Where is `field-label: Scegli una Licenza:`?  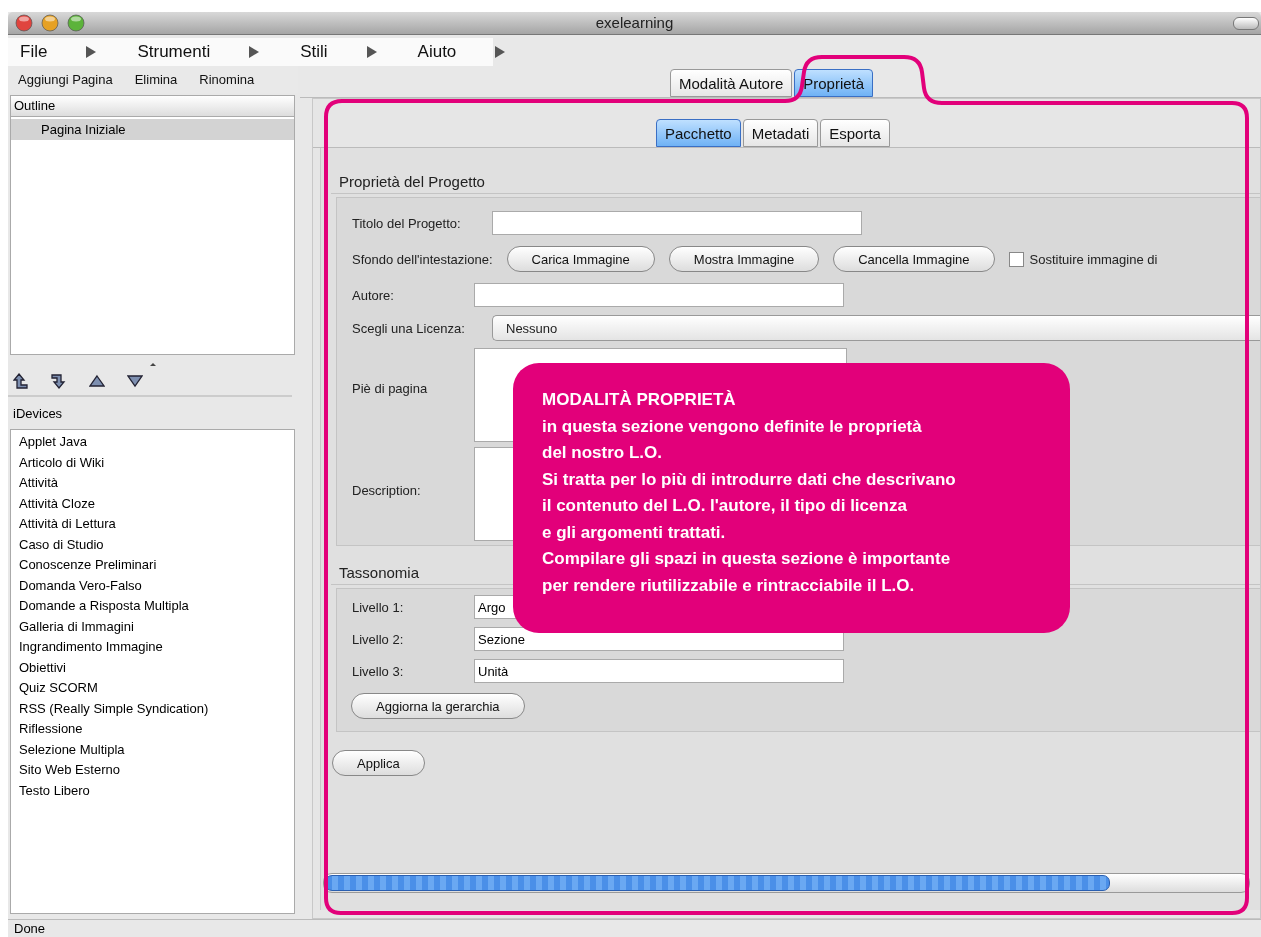
field-label: Scegli una Licenza: is located at coordinates (409, 328).